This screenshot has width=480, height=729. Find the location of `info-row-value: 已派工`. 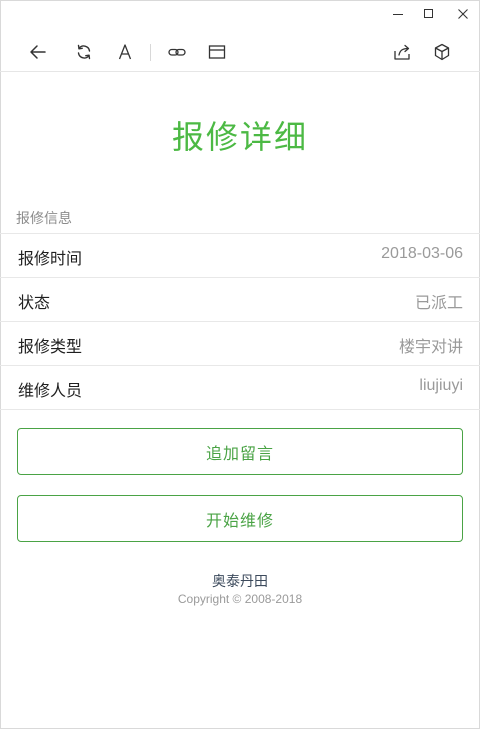

info-row-value: 已派工 is located at coordinates (438, 303).